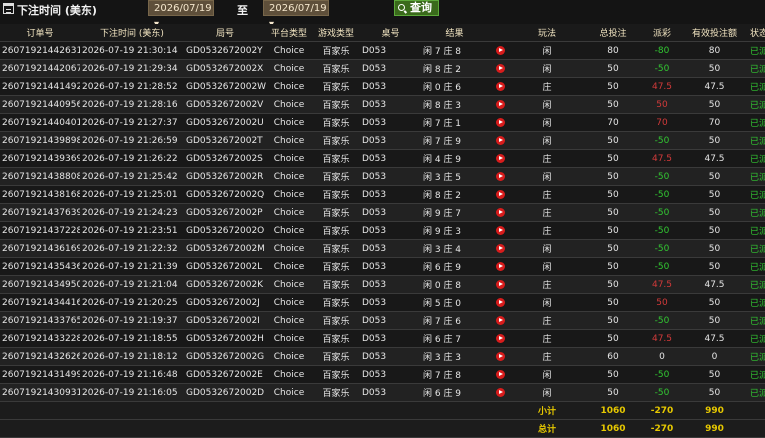  Describe the element at coordinates (454, 230) in the screenshot. I see `result: 闲 9 庄 3` at that location.